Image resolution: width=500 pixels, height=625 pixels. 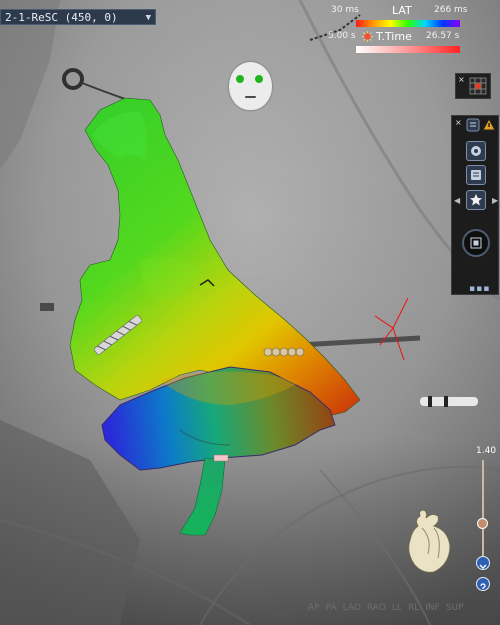 I want to click on timer-icon, so click(x=367, y=38).